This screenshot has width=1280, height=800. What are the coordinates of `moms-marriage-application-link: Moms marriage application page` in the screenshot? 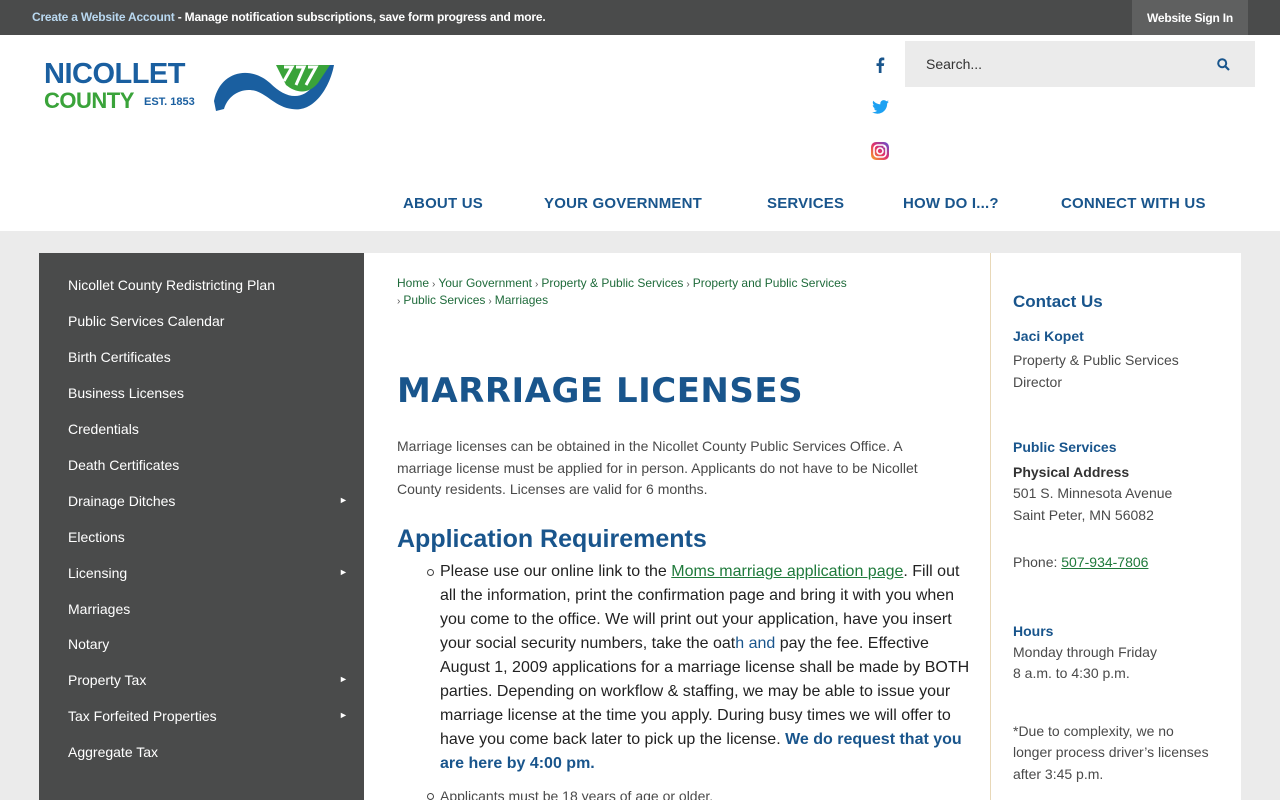 It's located at (787, 571).